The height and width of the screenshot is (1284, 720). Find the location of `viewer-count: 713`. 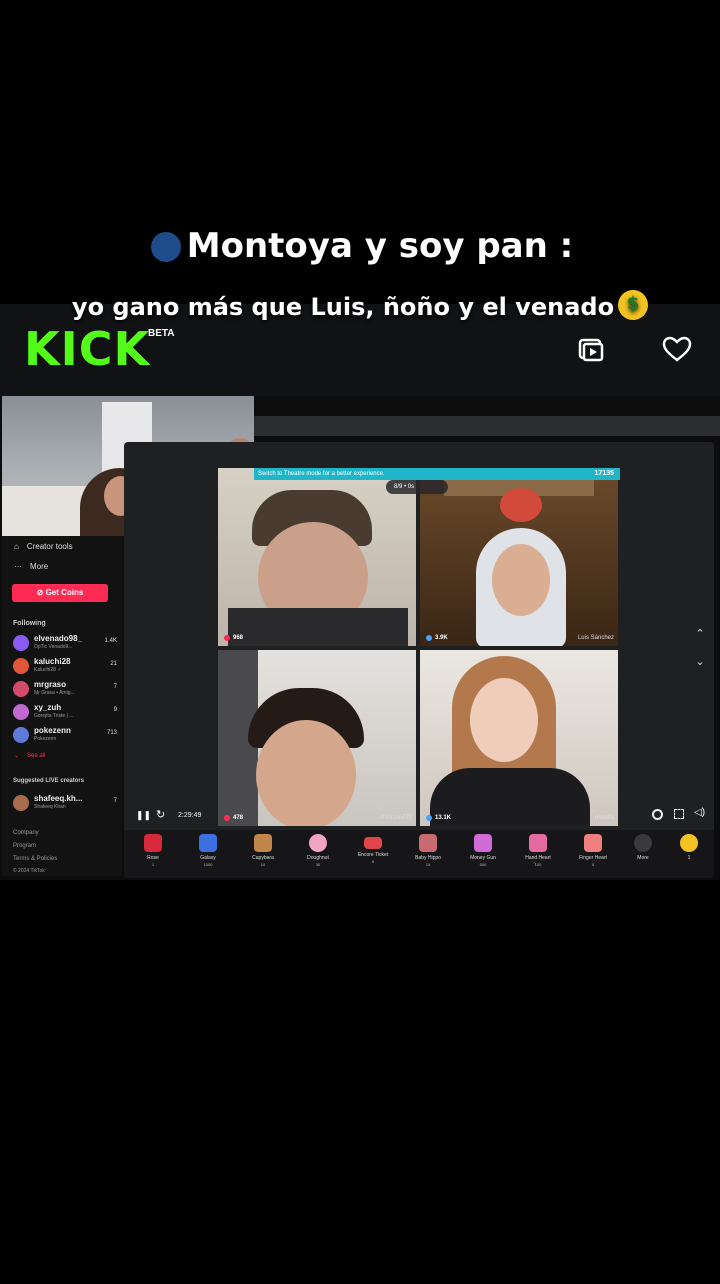

viewer-count: 713 is located at coordinates (111, 733).